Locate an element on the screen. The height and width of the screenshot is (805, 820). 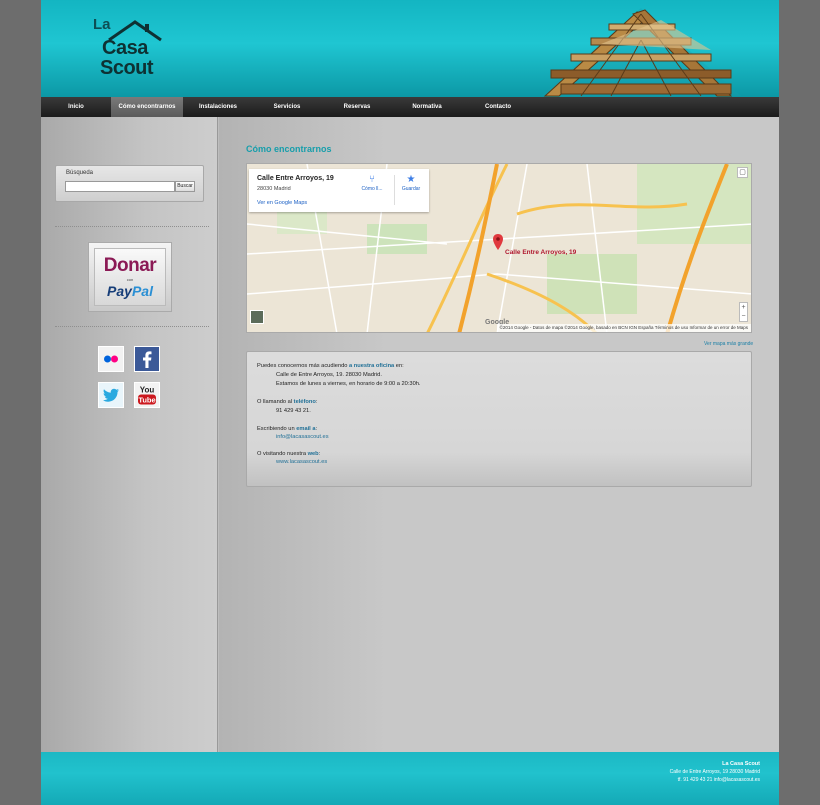
donate-badge: Donar con PayPal is located at coordinates (130, 277).